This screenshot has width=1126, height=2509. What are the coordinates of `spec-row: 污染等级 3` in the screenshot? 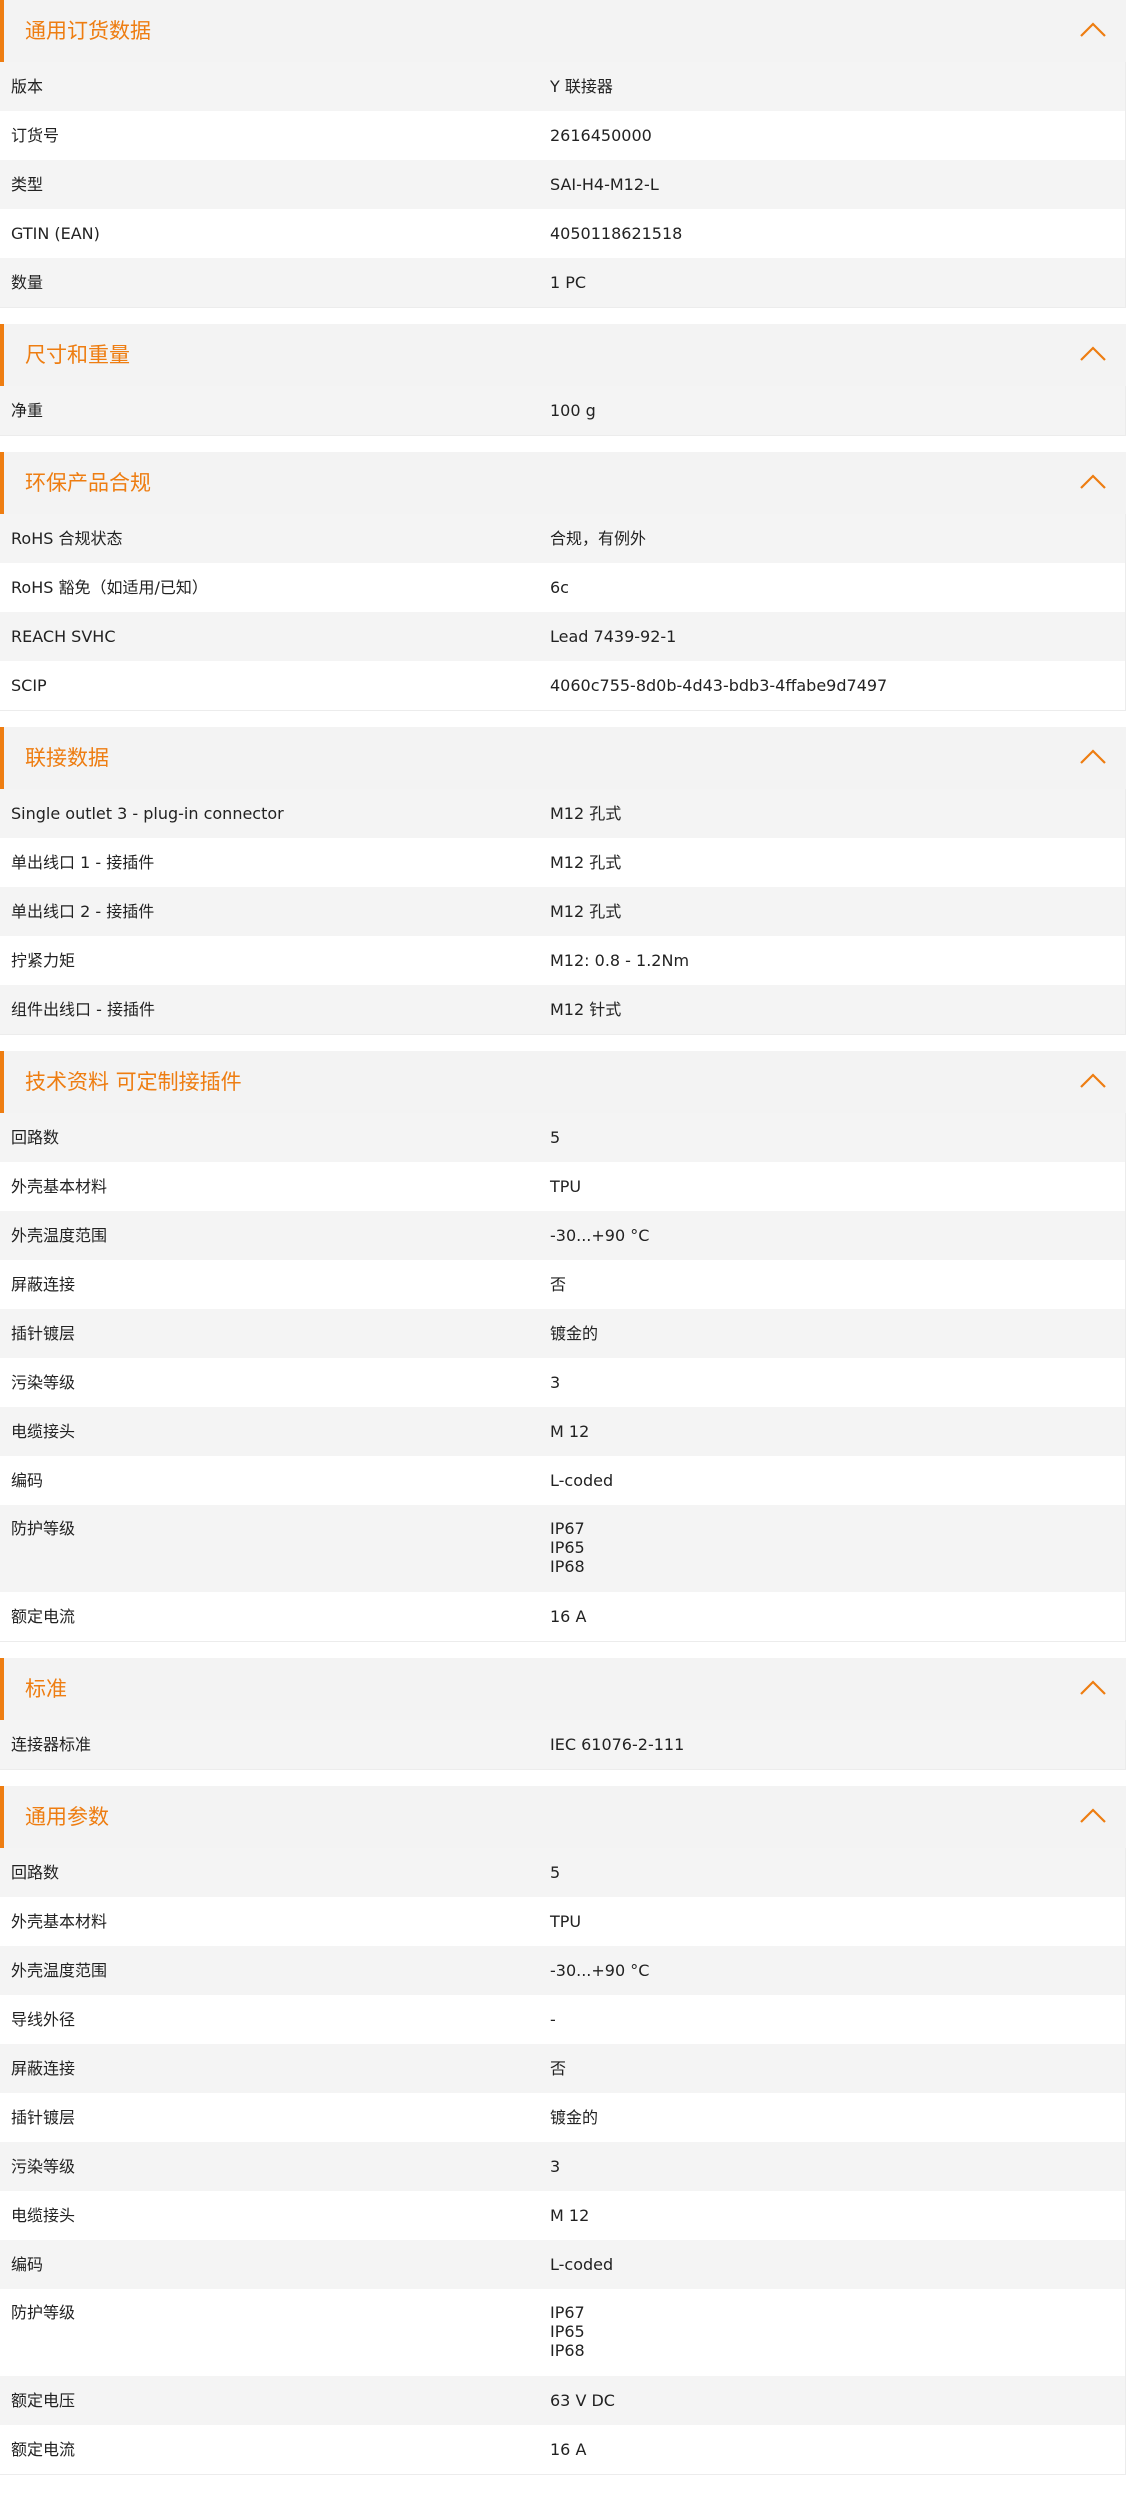 It's located at (563, 2166).